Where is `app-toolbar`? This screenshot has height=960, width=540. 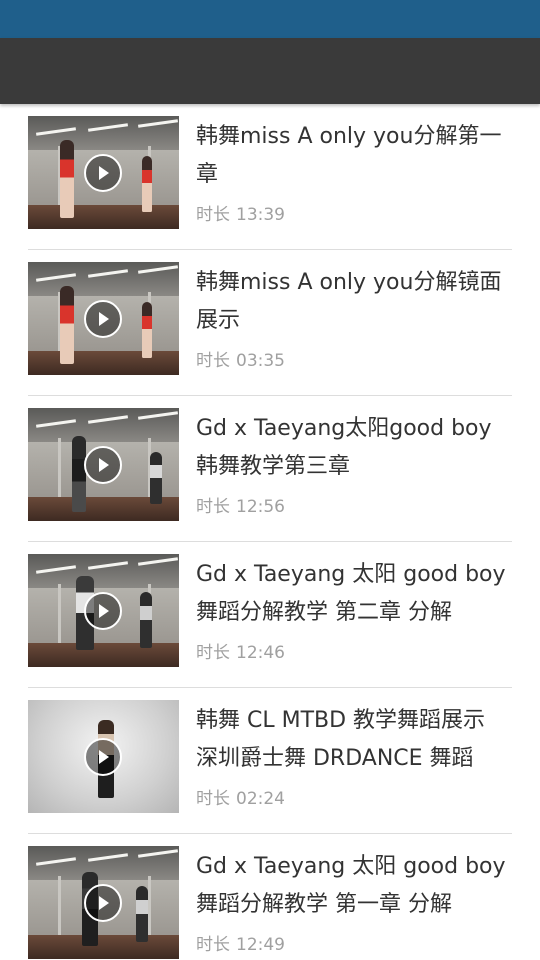 app-toolbar is located at coordinates (270, 71).